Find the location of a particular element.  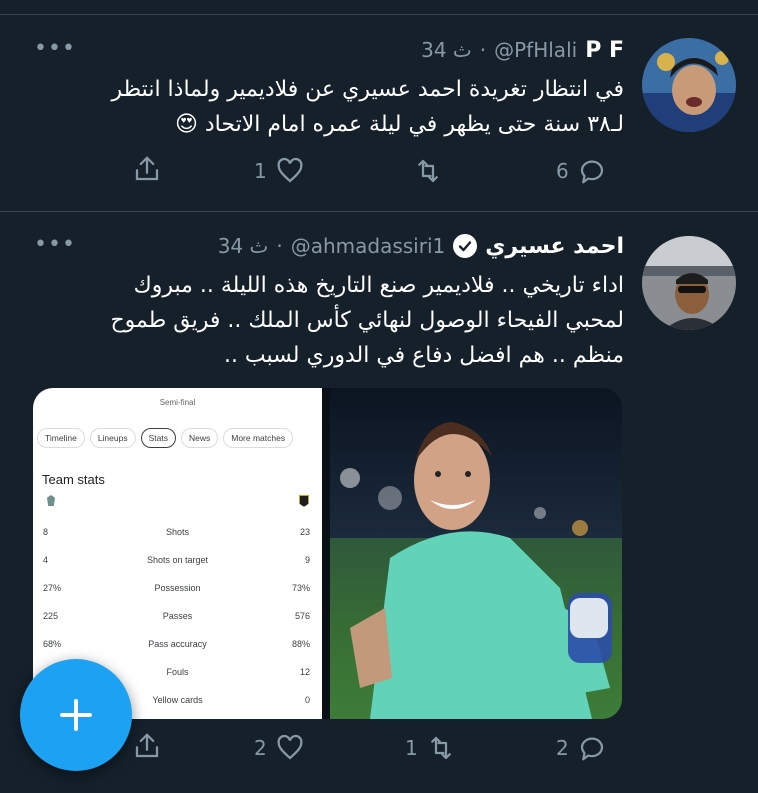

match-stage: Semi-final is located at coordinates (177, 402).